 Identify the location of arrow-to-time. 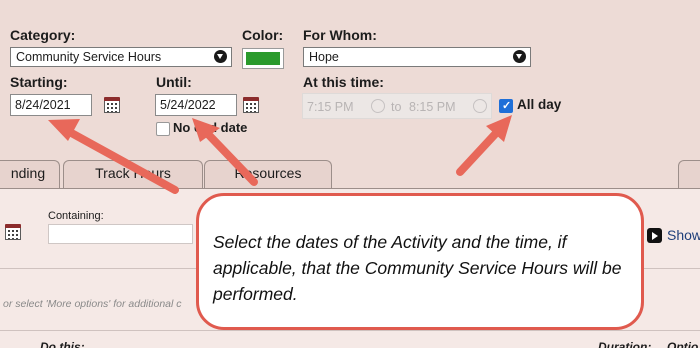
(479, 151).